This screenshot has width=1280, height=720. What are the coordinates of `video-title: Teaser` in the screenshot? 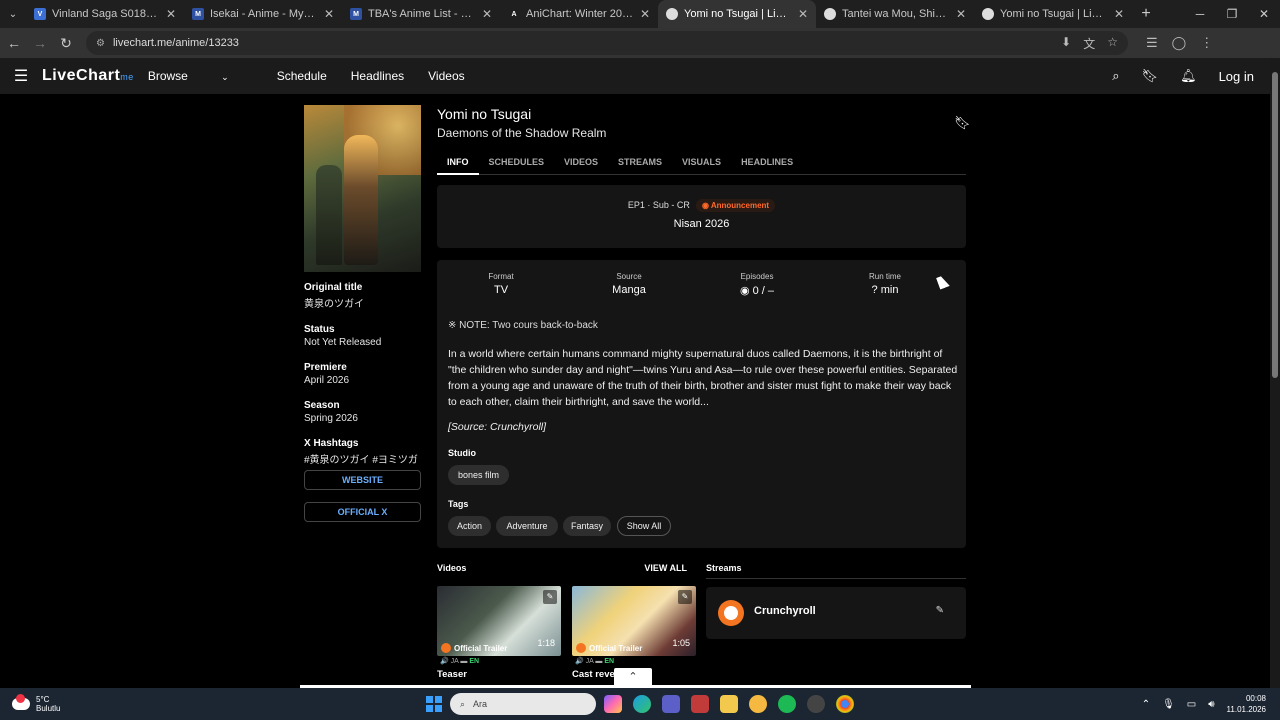 It's located at (452, 674).